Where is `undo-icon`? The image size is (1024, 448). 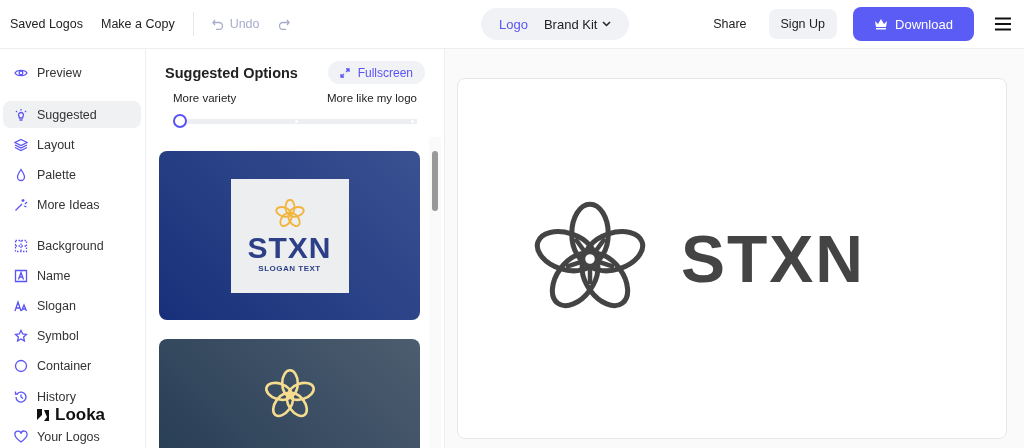 undo-icon is located at coordinates (217, 24).